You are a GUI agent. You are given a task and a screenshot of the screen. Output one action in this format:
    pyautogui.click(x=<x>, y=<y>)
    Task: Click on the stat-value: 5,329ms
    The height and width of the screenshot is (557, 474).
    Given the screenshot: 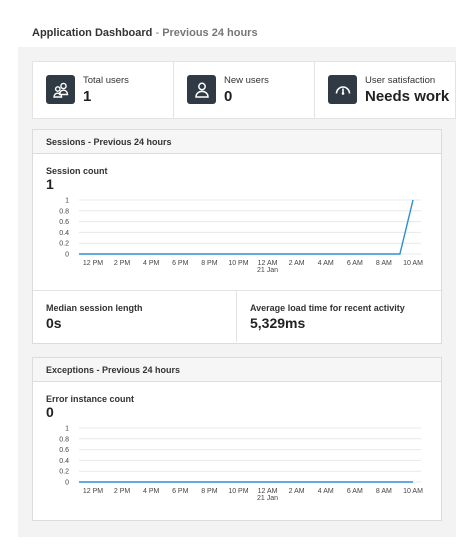 What is the action you would take?
    pyautogui.click(x=278, y=323)
    